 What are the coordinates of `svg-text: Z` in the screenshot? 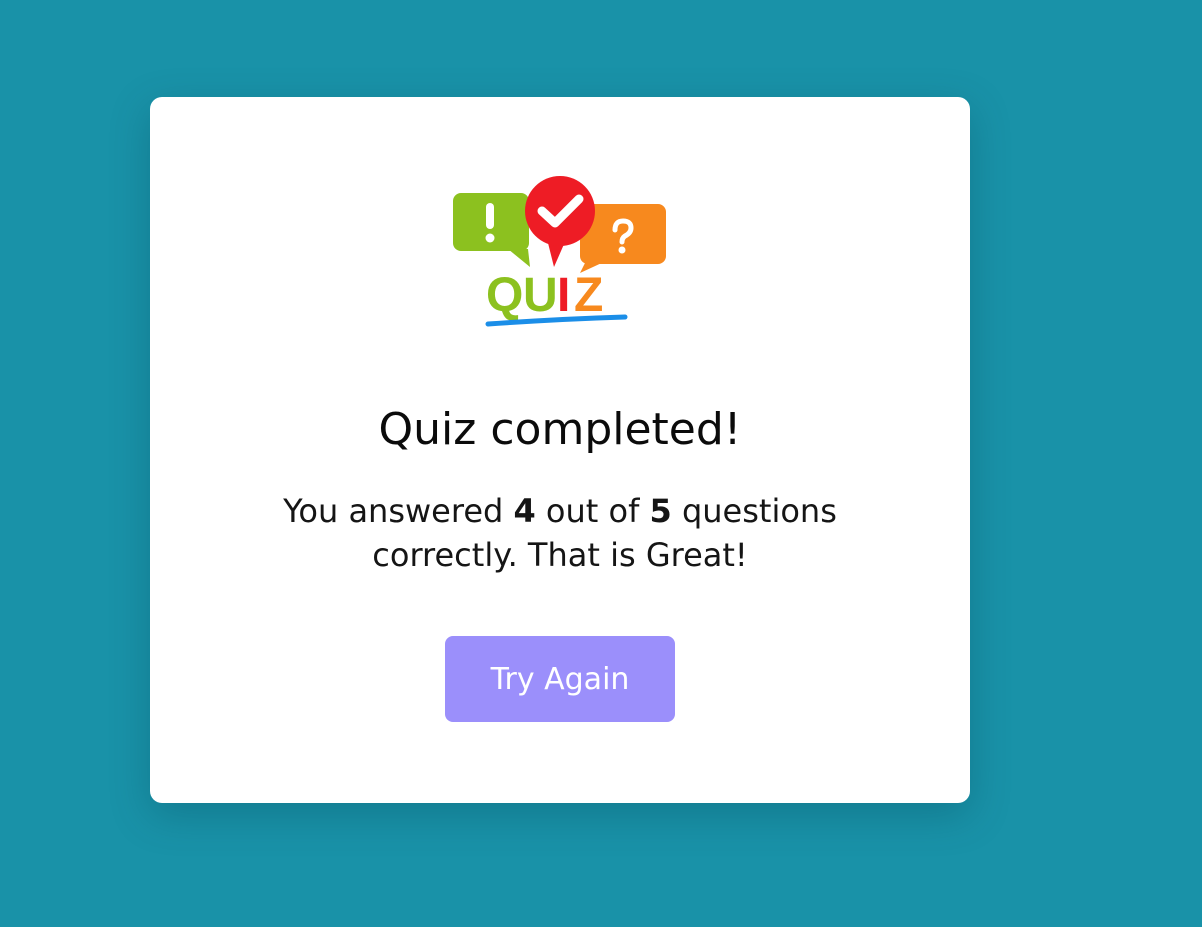 It's located at (588, 295).